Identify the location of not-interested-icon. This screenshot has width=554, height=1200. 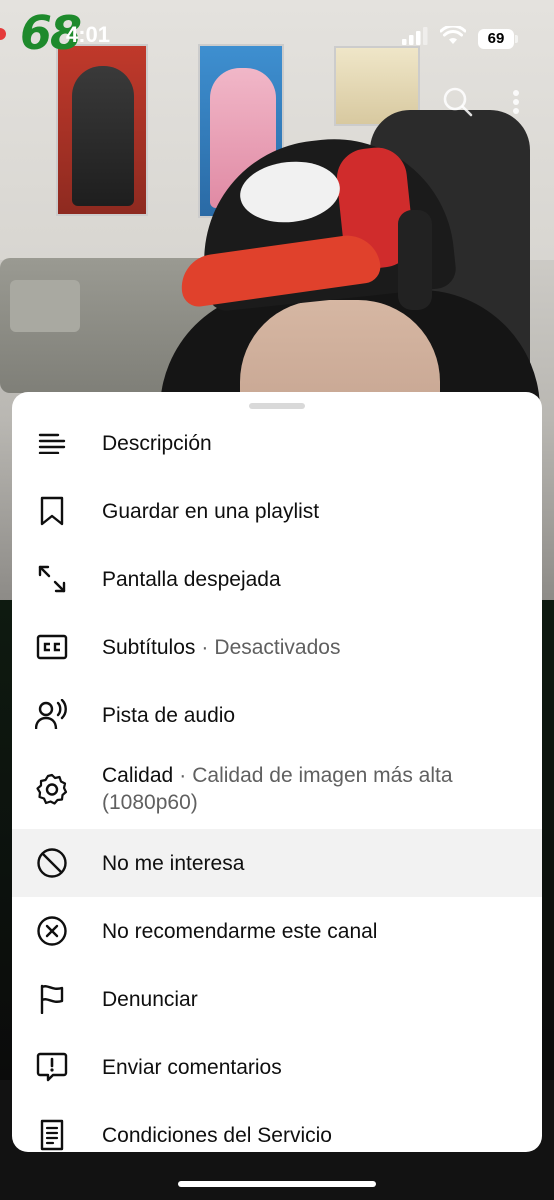
(52, 863).